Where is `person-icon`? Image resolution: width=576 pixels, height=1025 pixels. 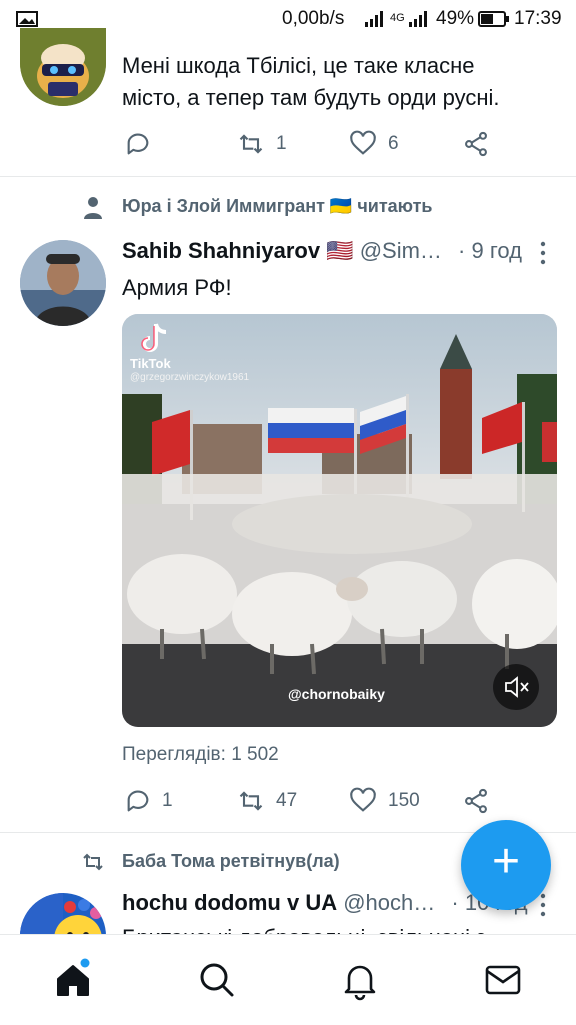 person-icon is located at coordinates (93, 208).